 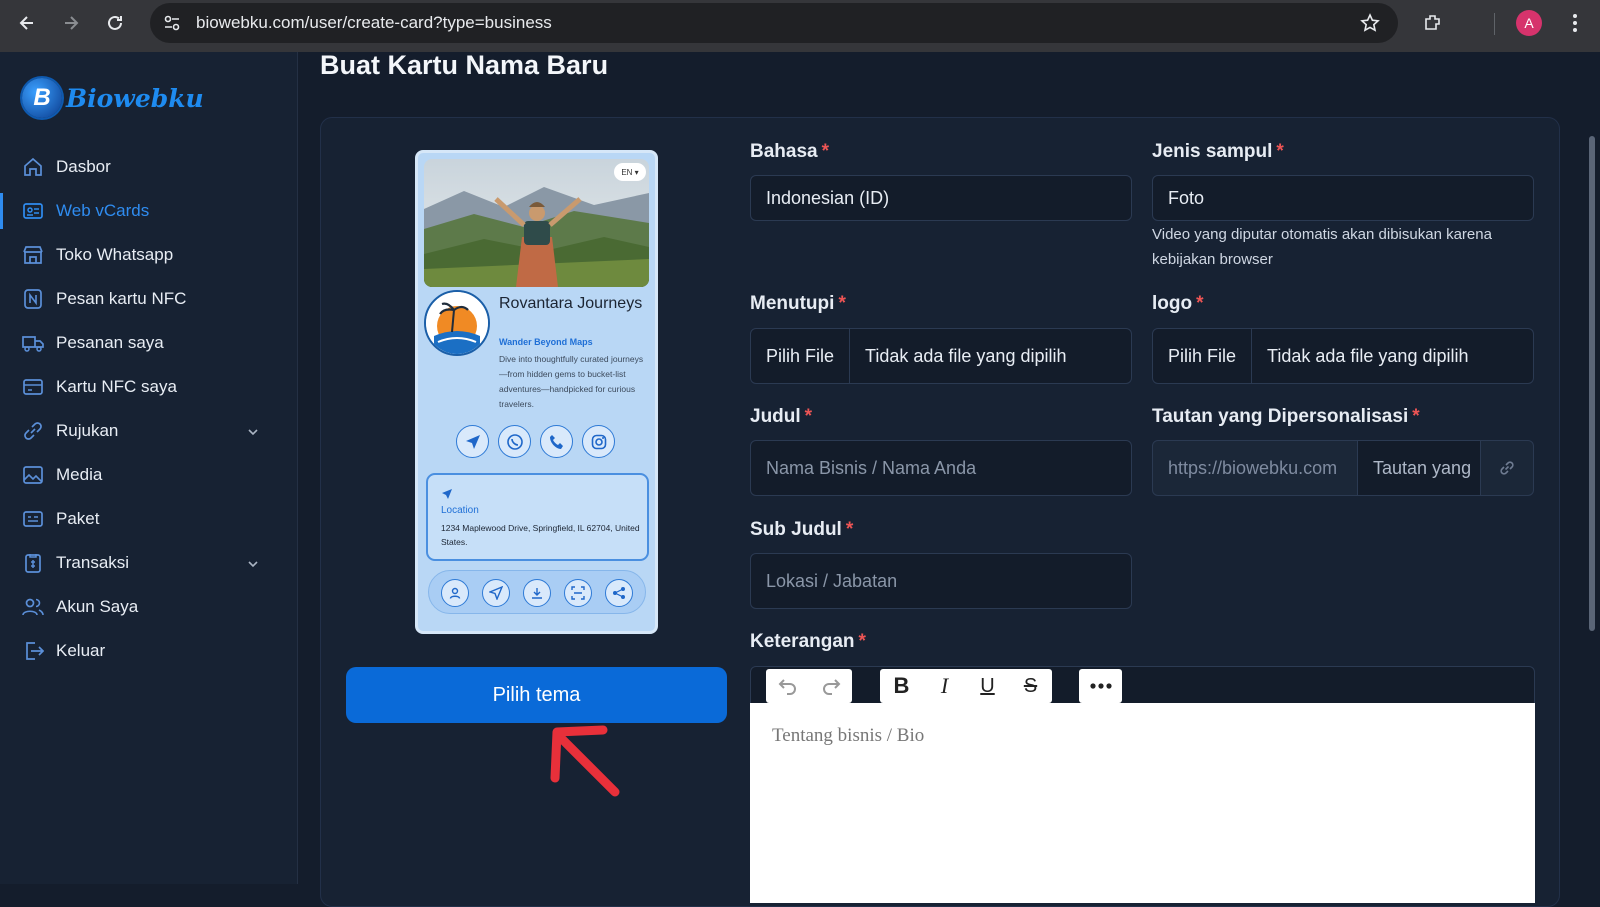 I want to click on sidebar-item-keluar: Keluar, so click(x=149, y=651).